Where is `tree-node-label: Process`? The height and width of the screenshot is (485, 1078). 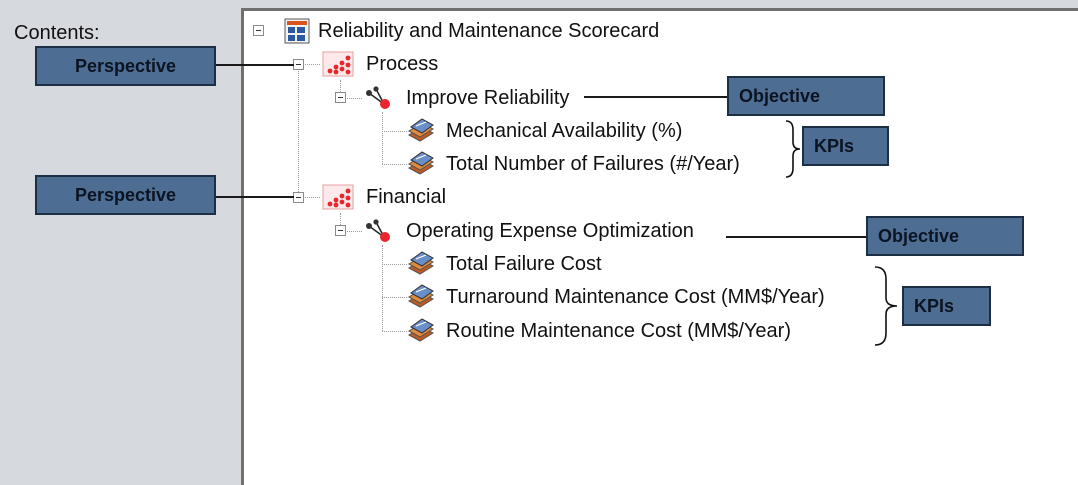 tree-node-label: Process is located at coordinates (402, 63).